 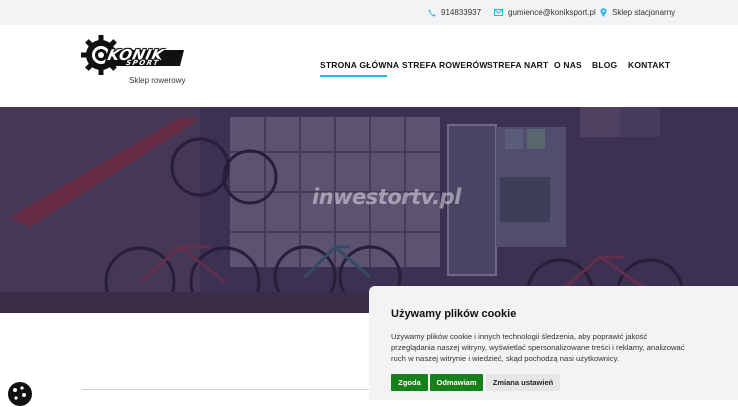 What do you see at coordinates (649, 65) in the screenshot?
I see `nav-item-contact: KONTAKT` at bounding box center [649, 65].